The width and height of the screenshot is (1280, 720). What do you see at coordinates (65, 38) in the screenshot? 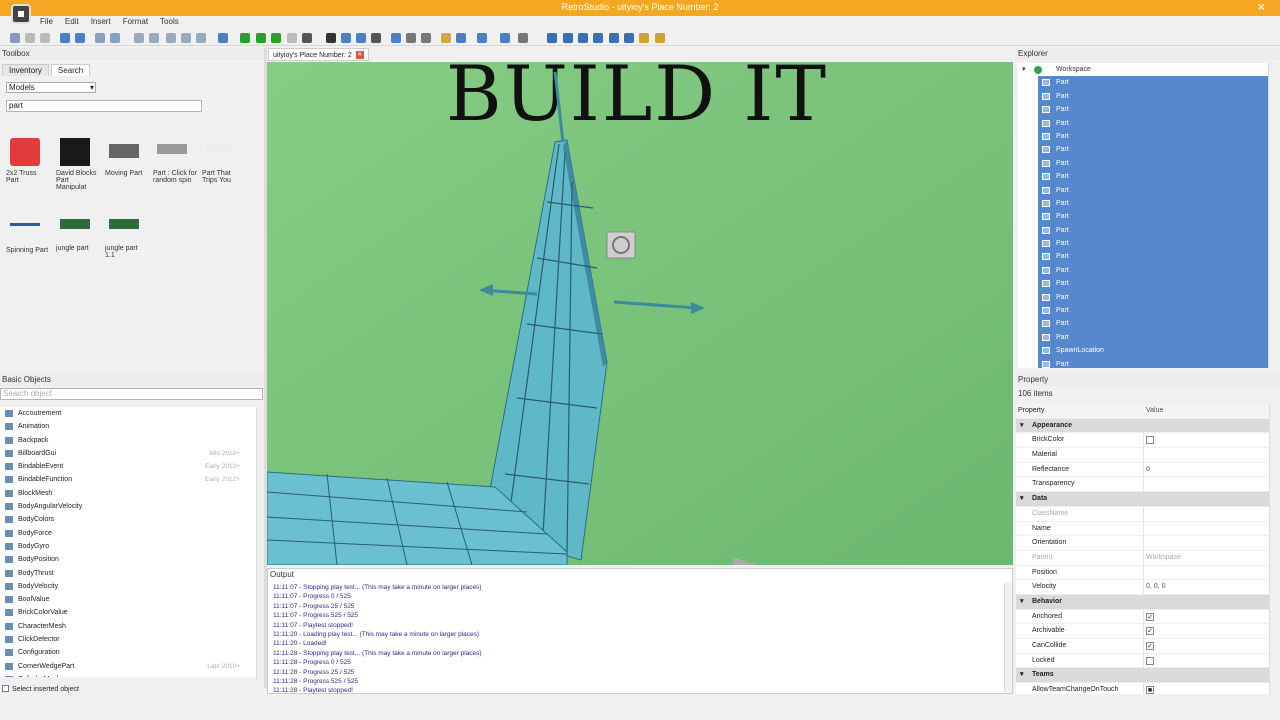
I see `undo-icon` at bounding box center [65, 38].